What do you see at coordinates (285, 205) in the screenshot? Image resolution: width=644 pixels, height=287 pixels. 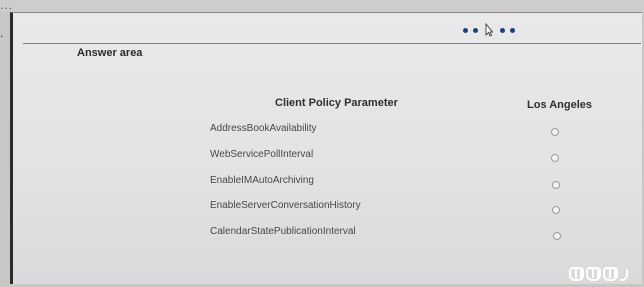 I see `row-label: EnableServerConversationHistory` at bounding box center [285, 205].